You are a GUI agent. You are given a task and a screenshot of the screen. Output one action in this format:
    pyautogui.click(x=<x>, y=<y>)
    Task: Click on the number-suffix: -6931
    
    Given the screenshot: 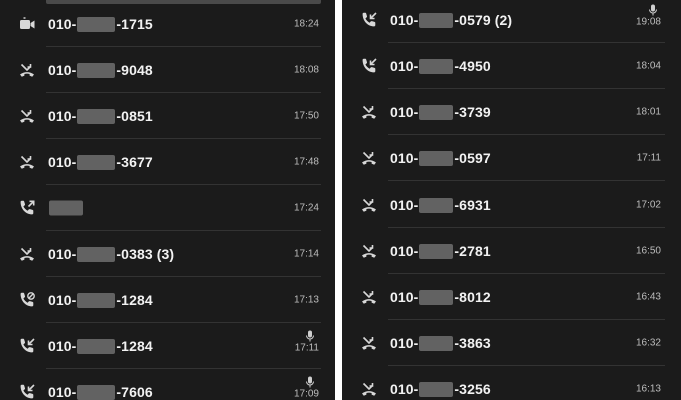 What is the action you would take?
    pyautogui.click(x=472, y=205)
    